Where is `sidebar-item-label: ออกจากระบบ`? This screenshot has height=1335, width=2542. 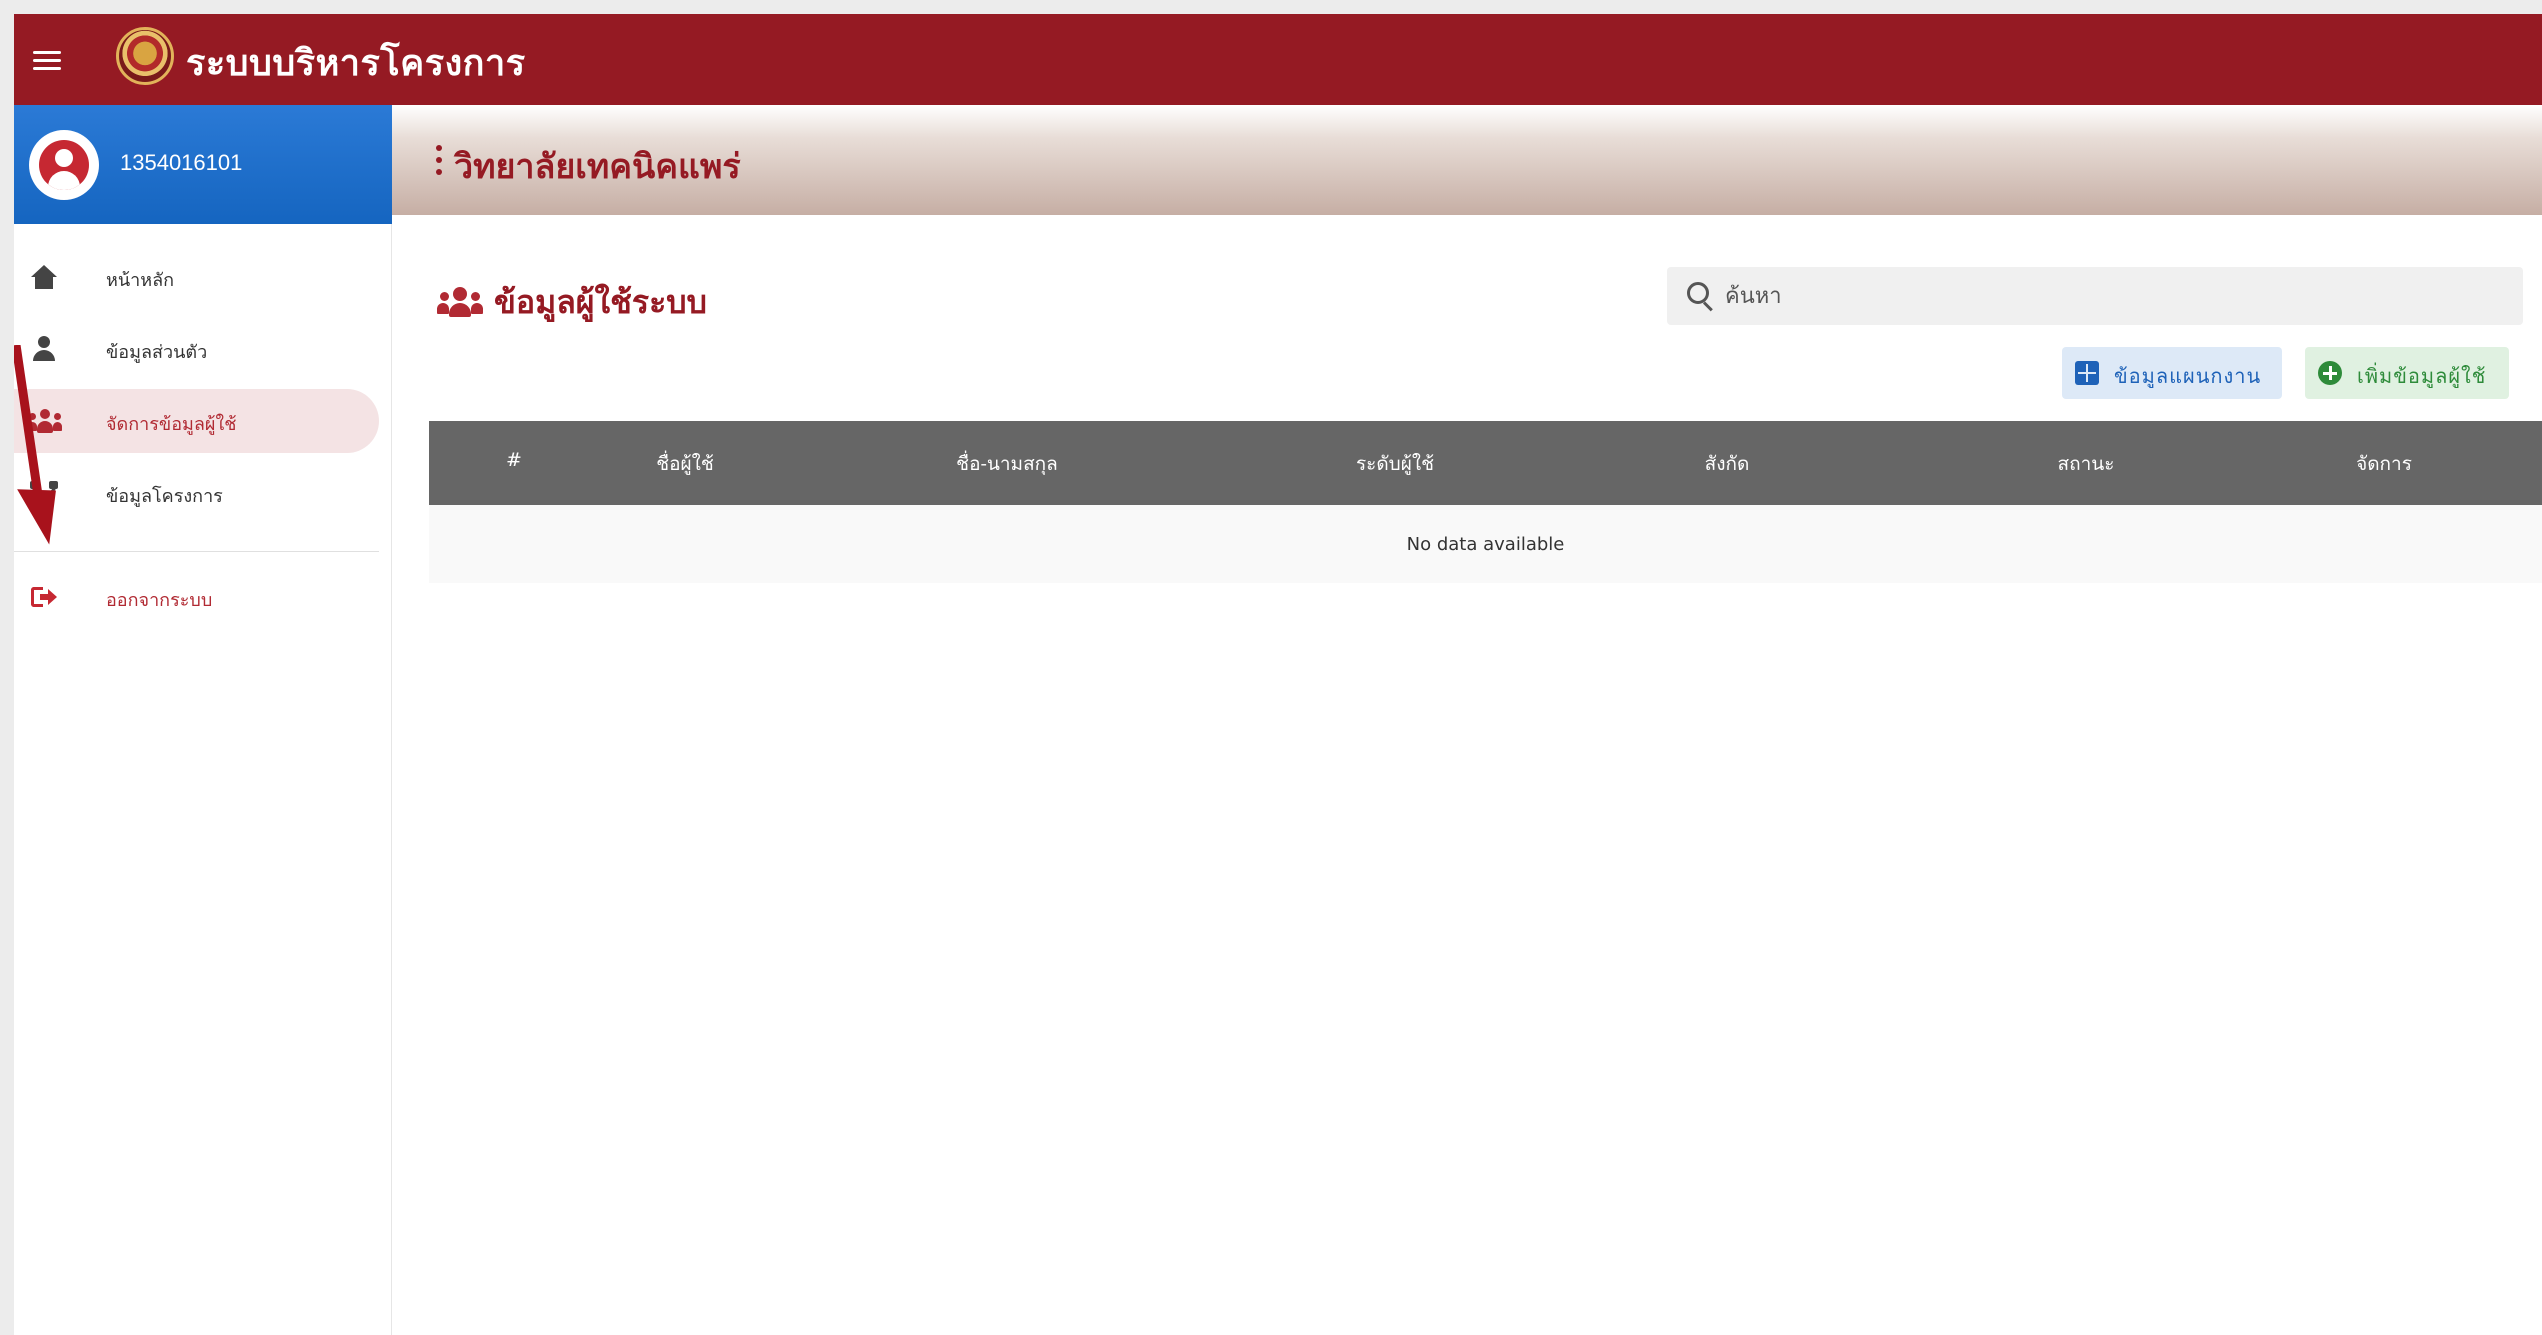
sidebar-item-label: ออกจากระบบ is located at coordinates (159, 600).